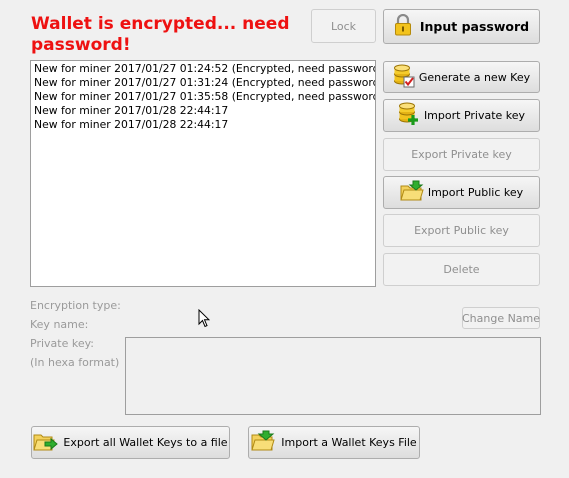 The width and height of the screenshot is (569, 478). What do you see at coordinates (461, 230) in the screenshot?
I see `export-public-key-button: Export Public key` at bounding box center [461, 230].